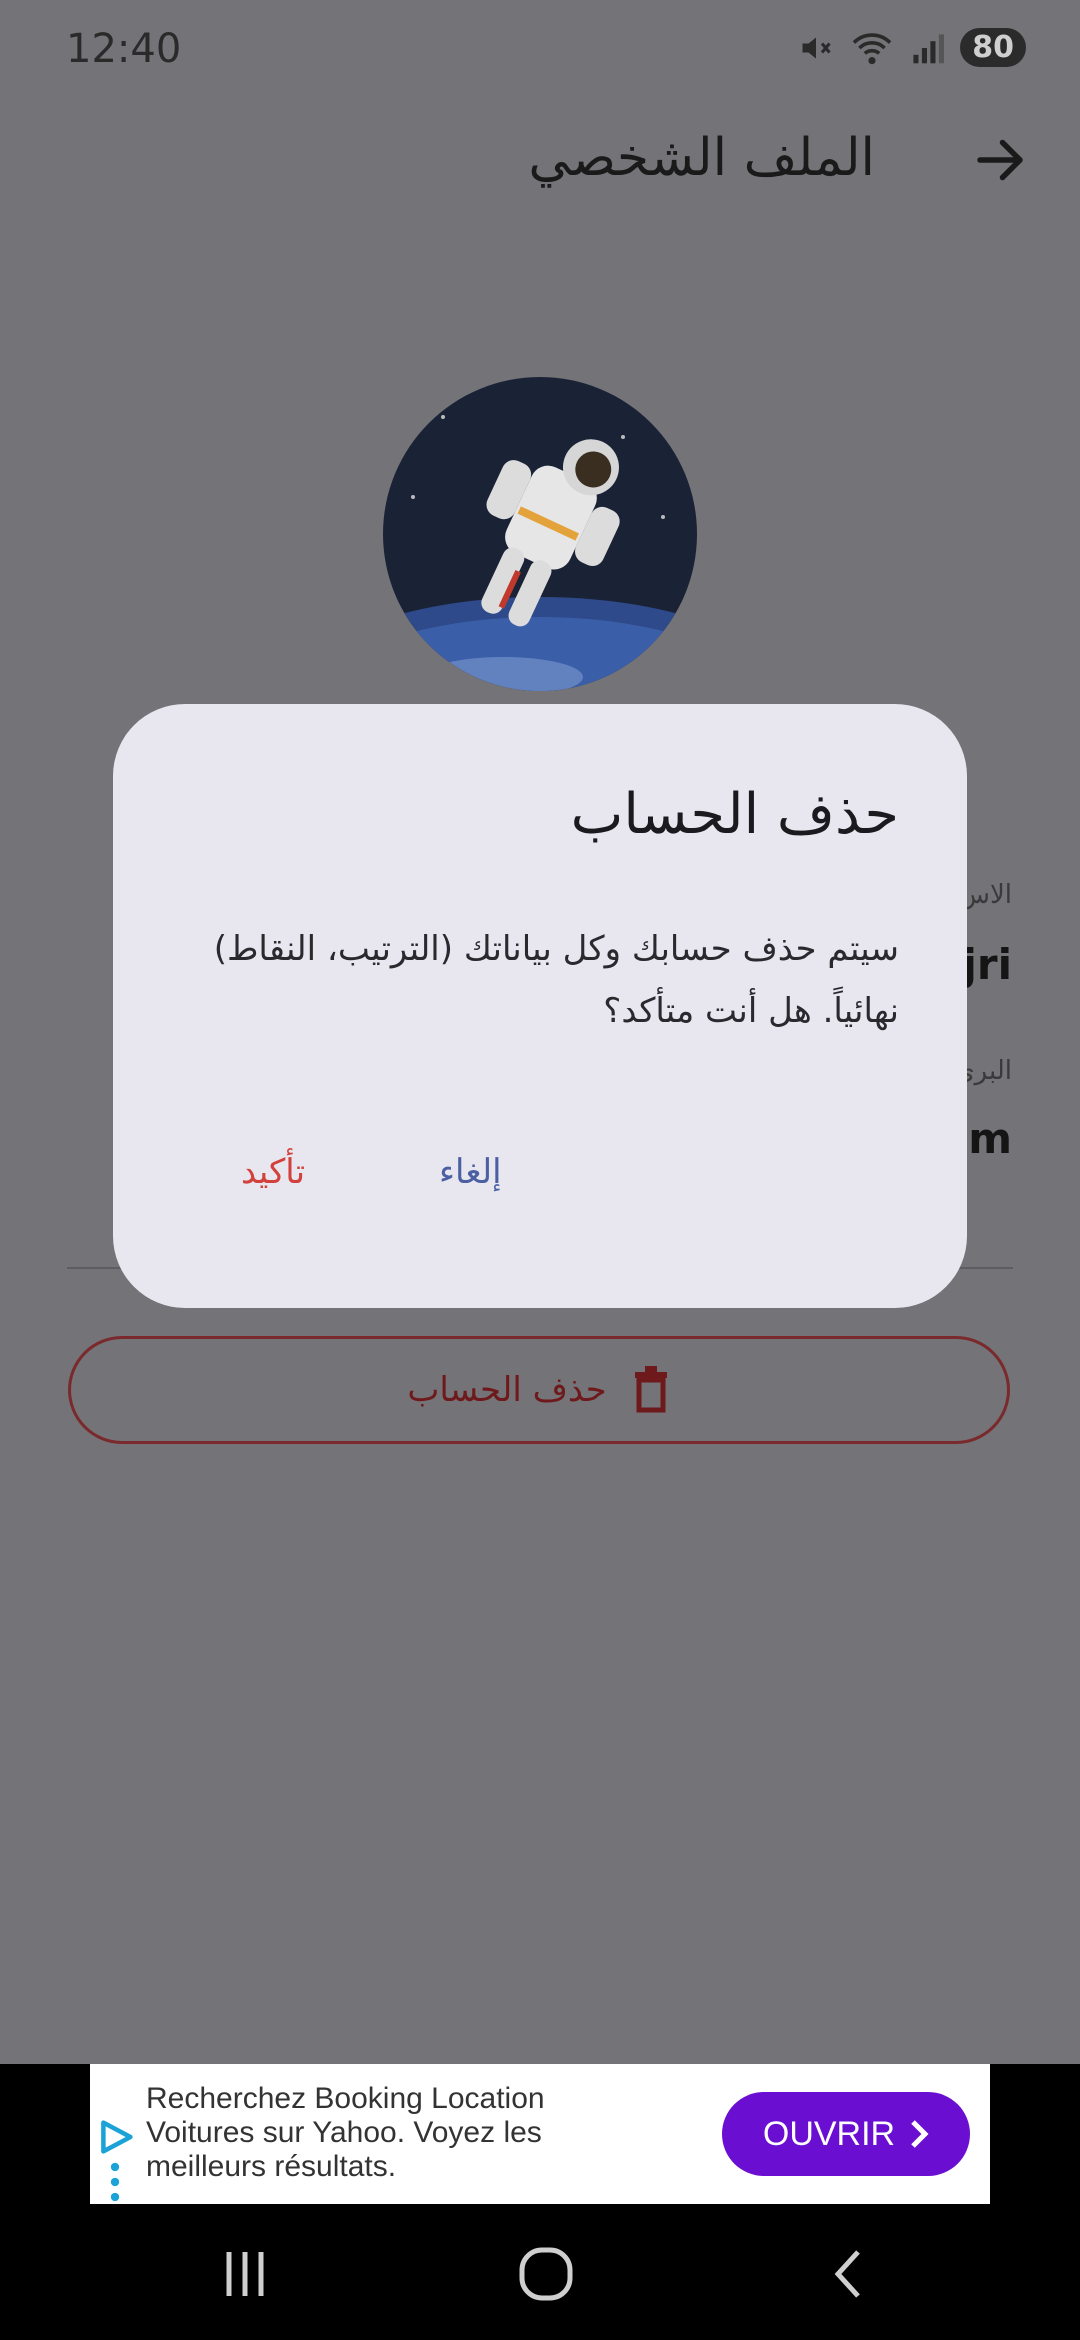 The image size is (1080, 2340). I want to click on trash-icon, so click(650, 1389).